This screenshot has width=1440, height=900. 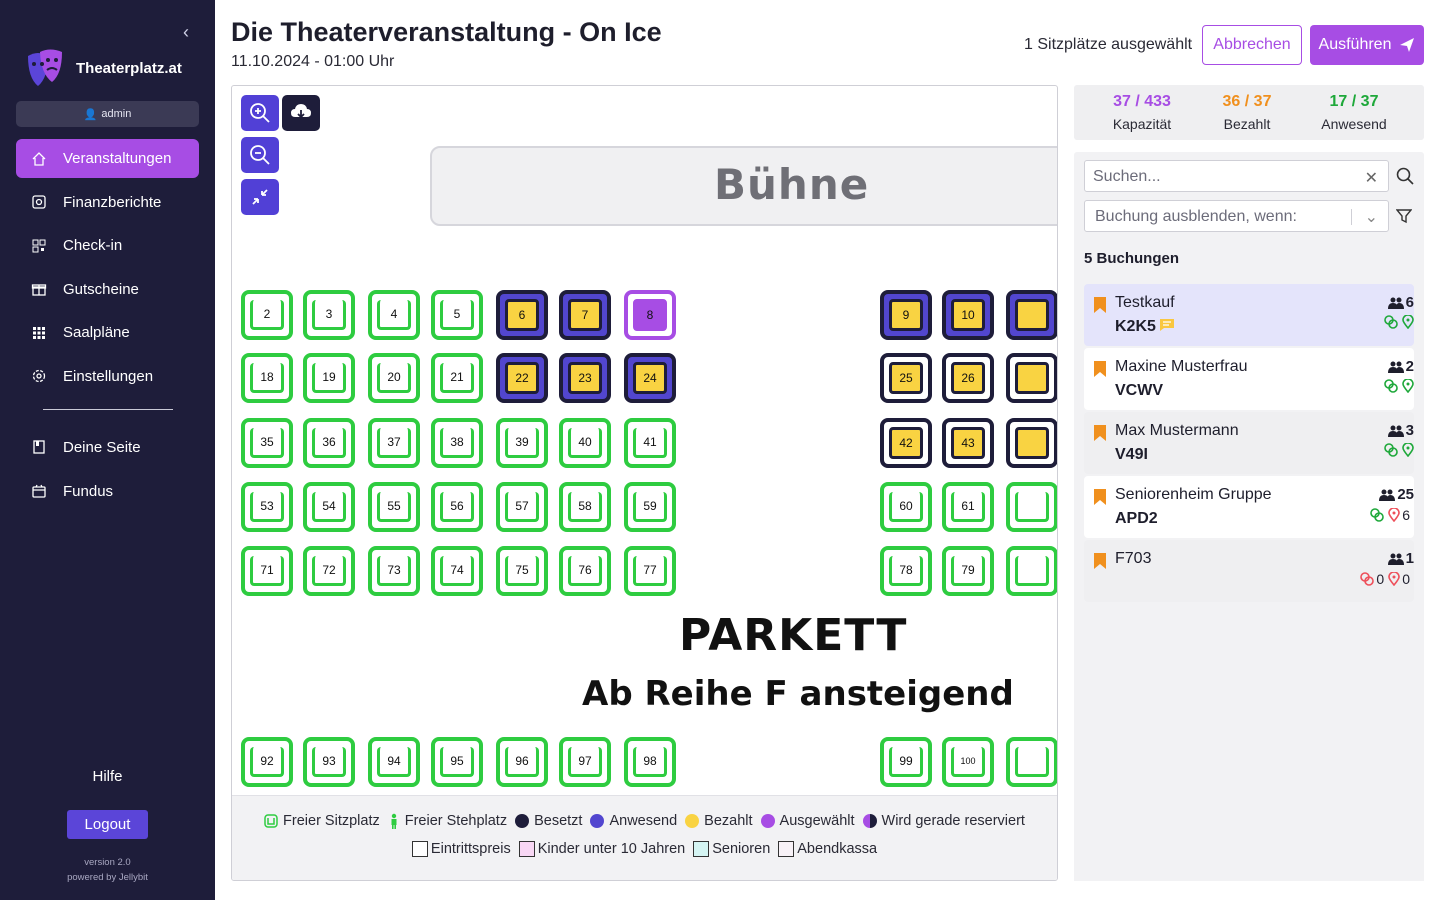 What do you see at coordinates (1406, 515) in the screenshot?
I see `present-count: 6` at bounding box center [1406, 515].